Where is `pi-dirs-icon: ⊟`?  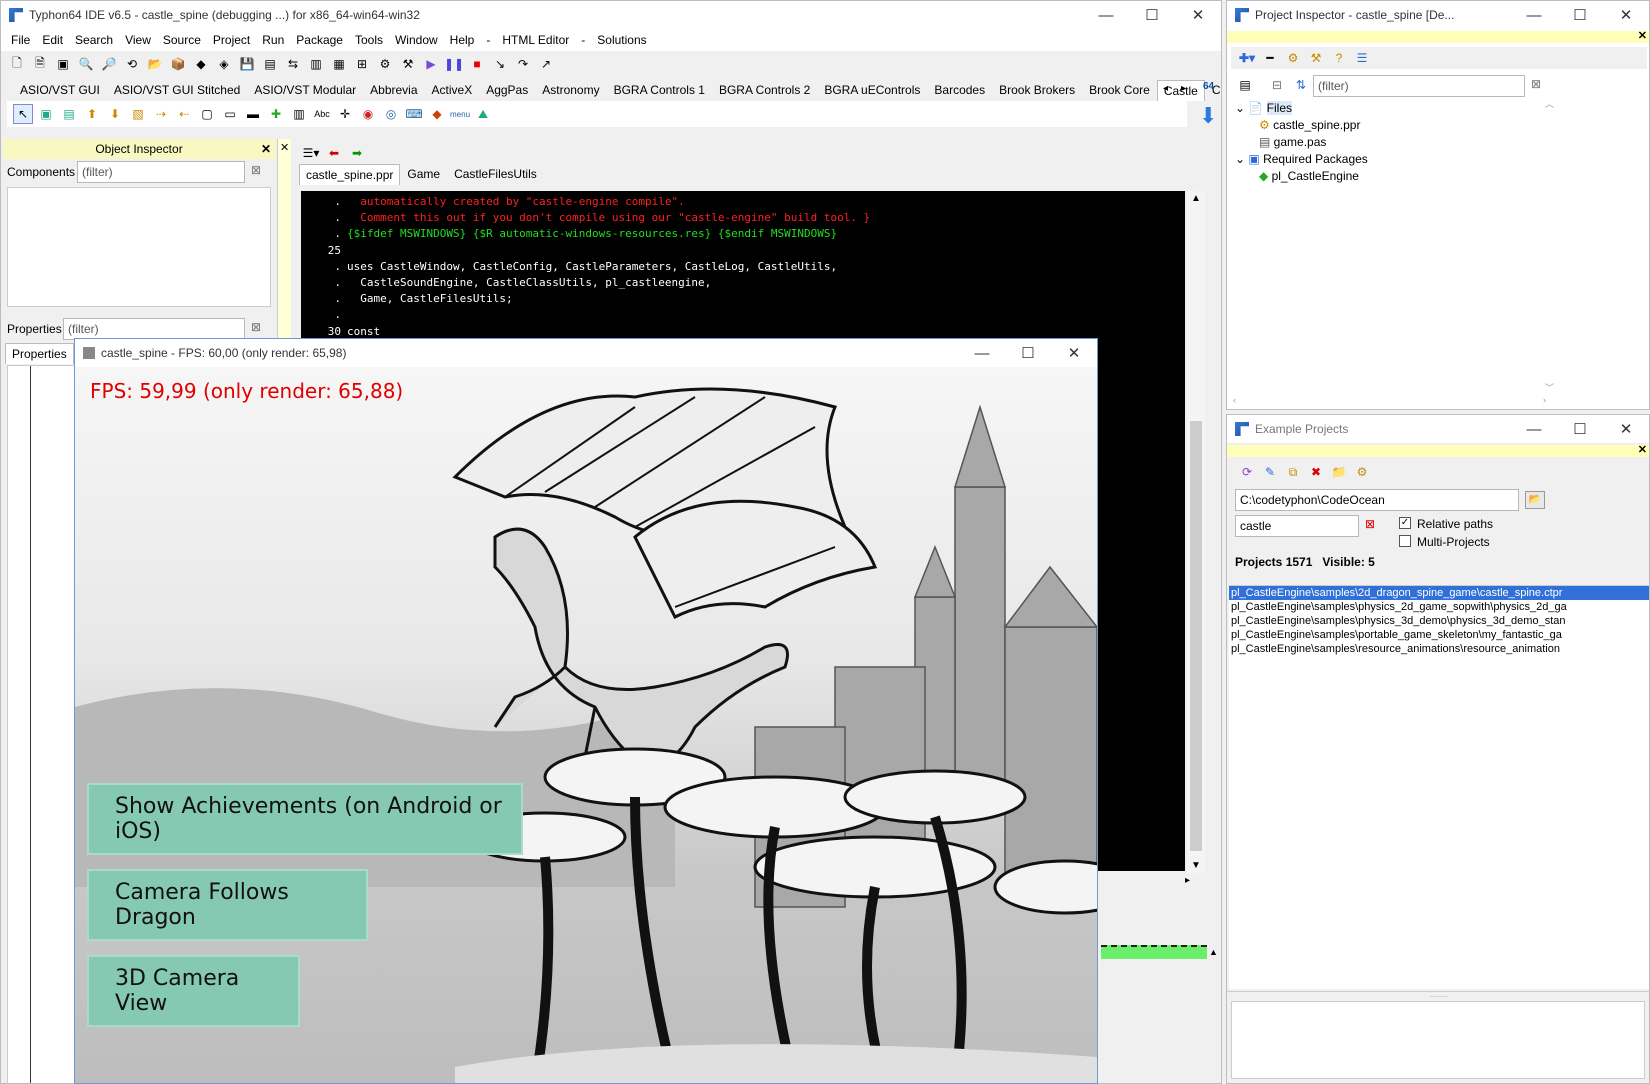
pi-dirs-icon: ⊟ is located at coordinates (1277, 85).